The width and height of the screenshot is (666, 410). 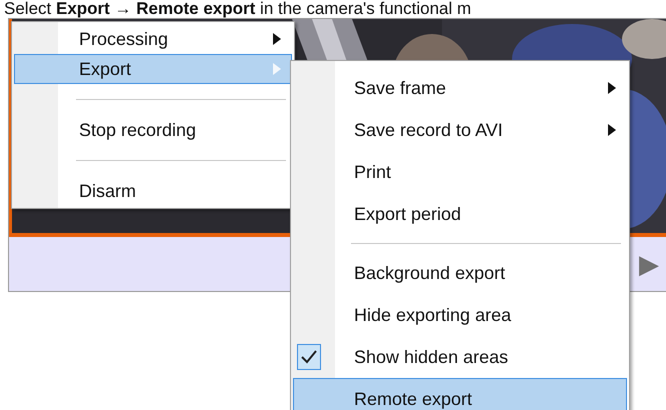 What do you see at coordinates (153, 69) in the screenshot?
I see `menu-item: Export` at bounding box center [153, 69].